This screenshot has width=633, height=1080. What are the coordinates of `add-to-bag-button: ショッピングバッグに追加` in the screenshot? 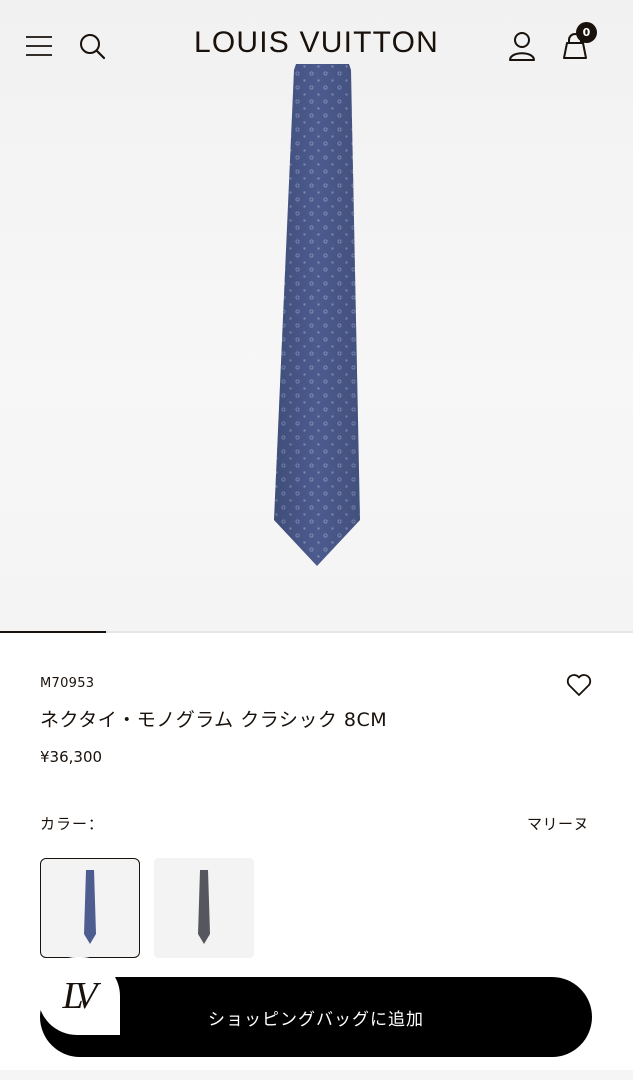 It's located at (316, 1017).